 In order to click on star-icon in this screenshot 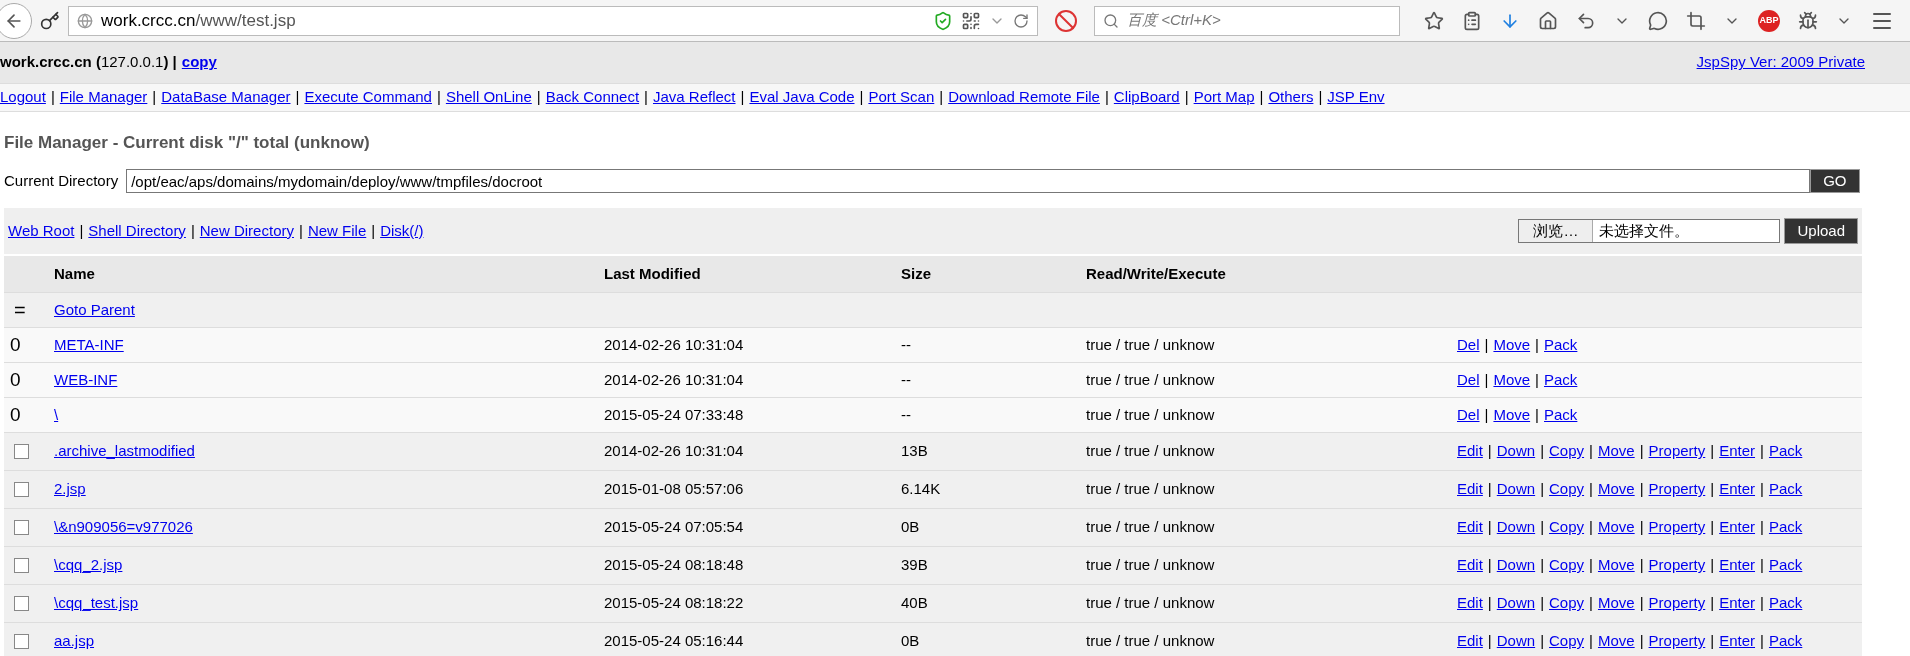, I will do `click(1434, 20)`.